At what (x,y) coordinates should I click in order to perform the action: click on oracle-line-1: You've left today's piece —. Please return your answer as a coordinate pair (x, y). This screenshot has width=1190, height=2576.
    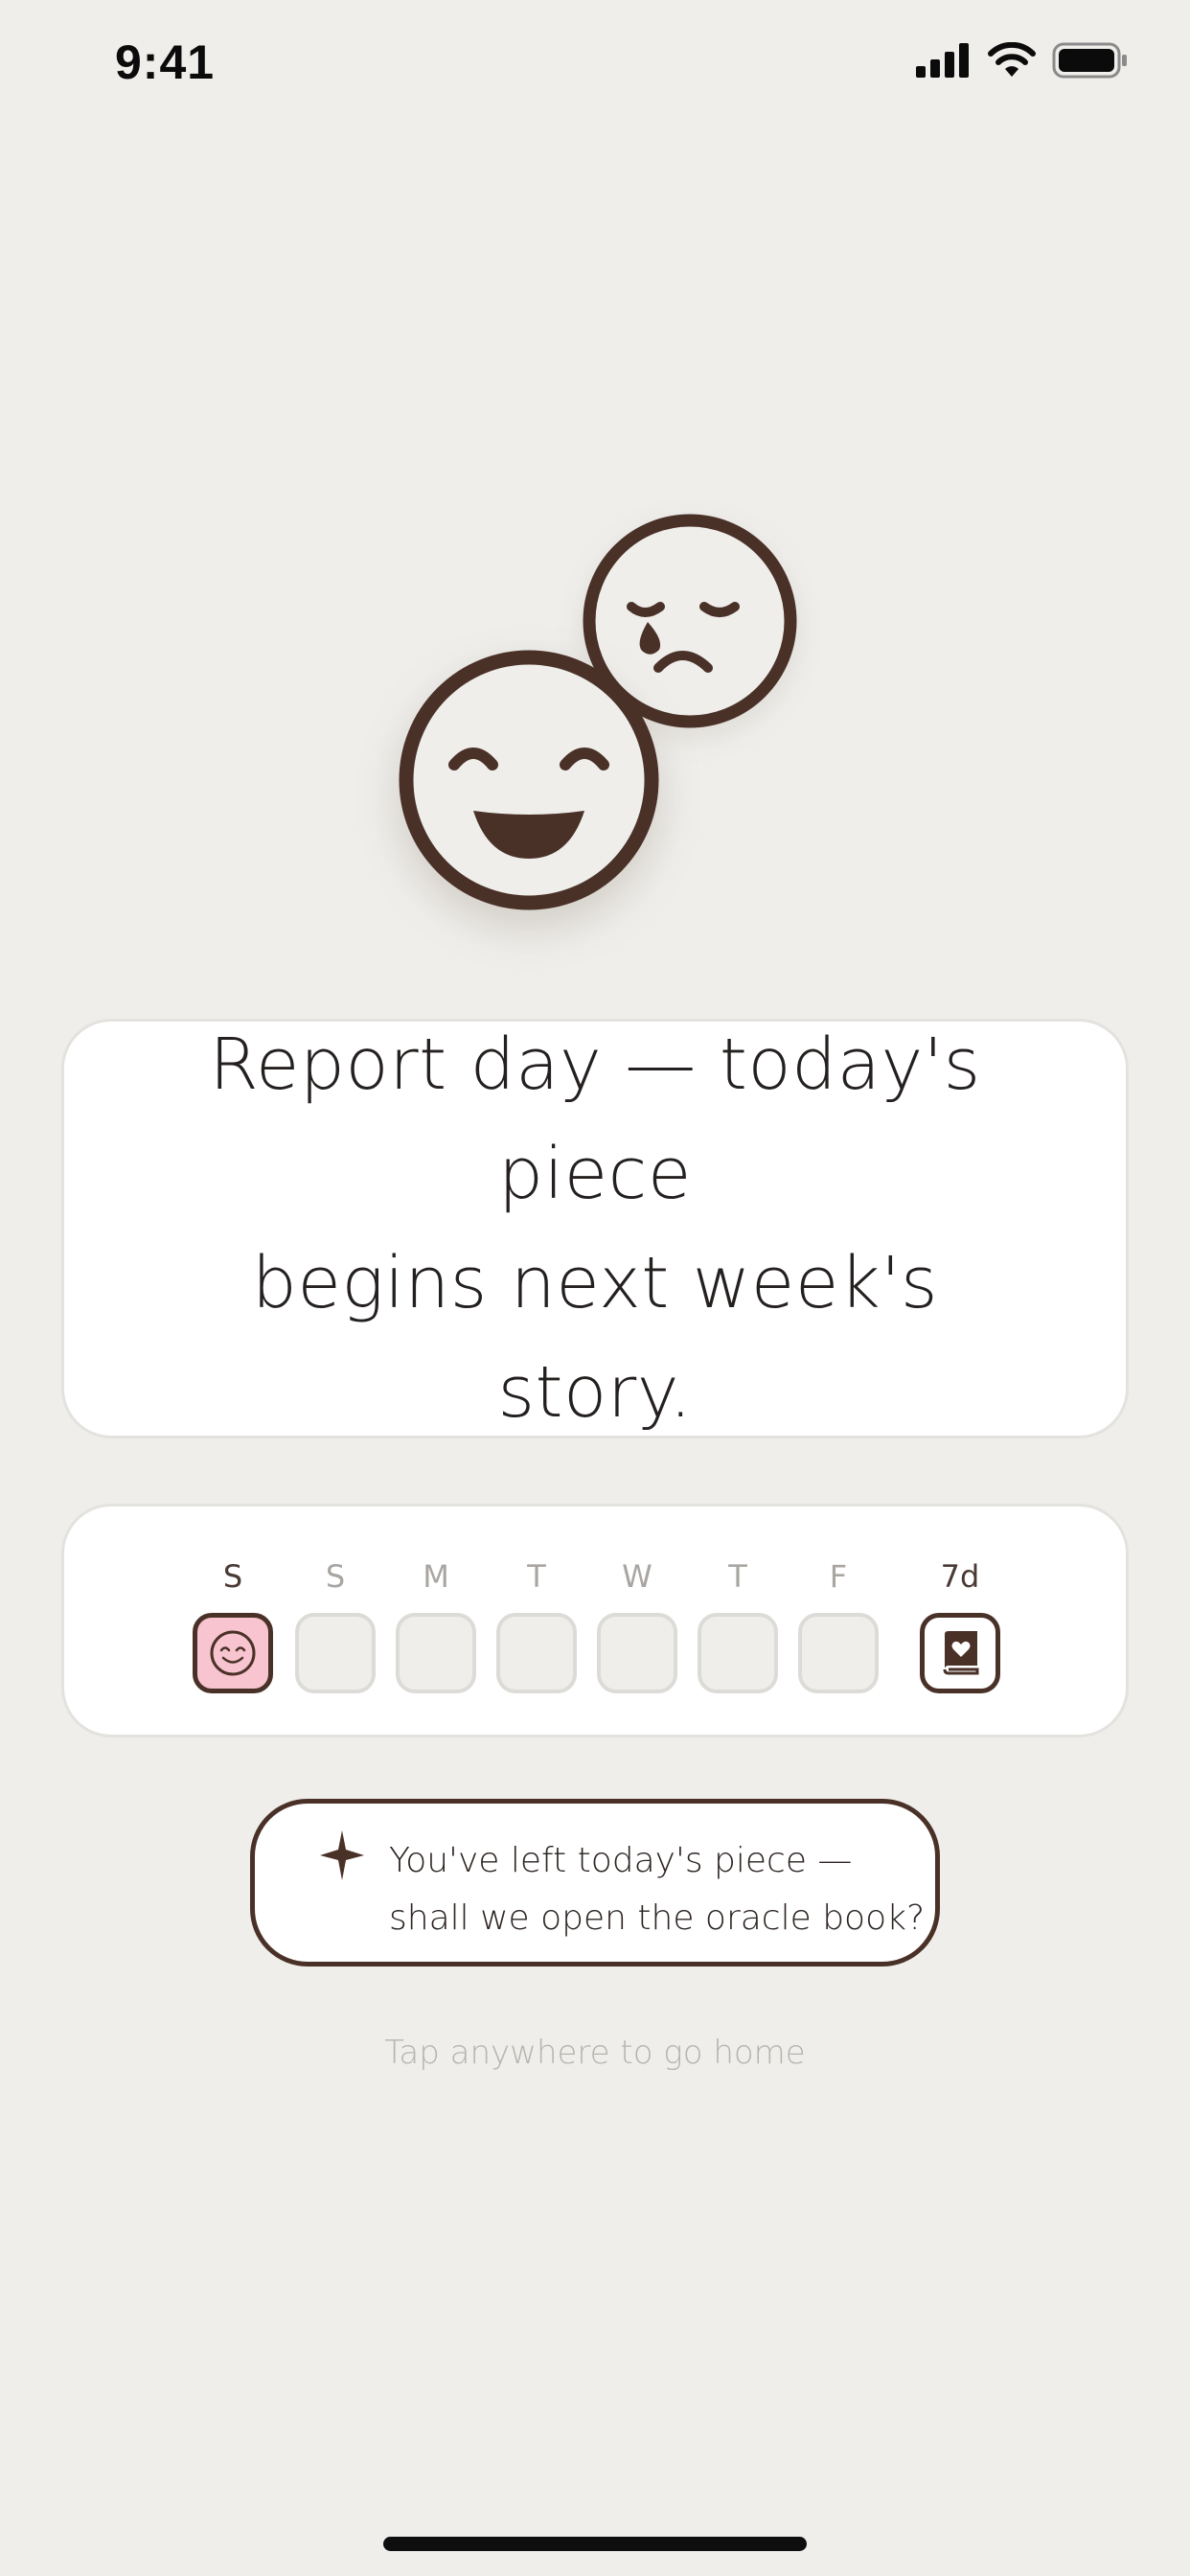
    Looking at the image, I should click on (621, 1860).